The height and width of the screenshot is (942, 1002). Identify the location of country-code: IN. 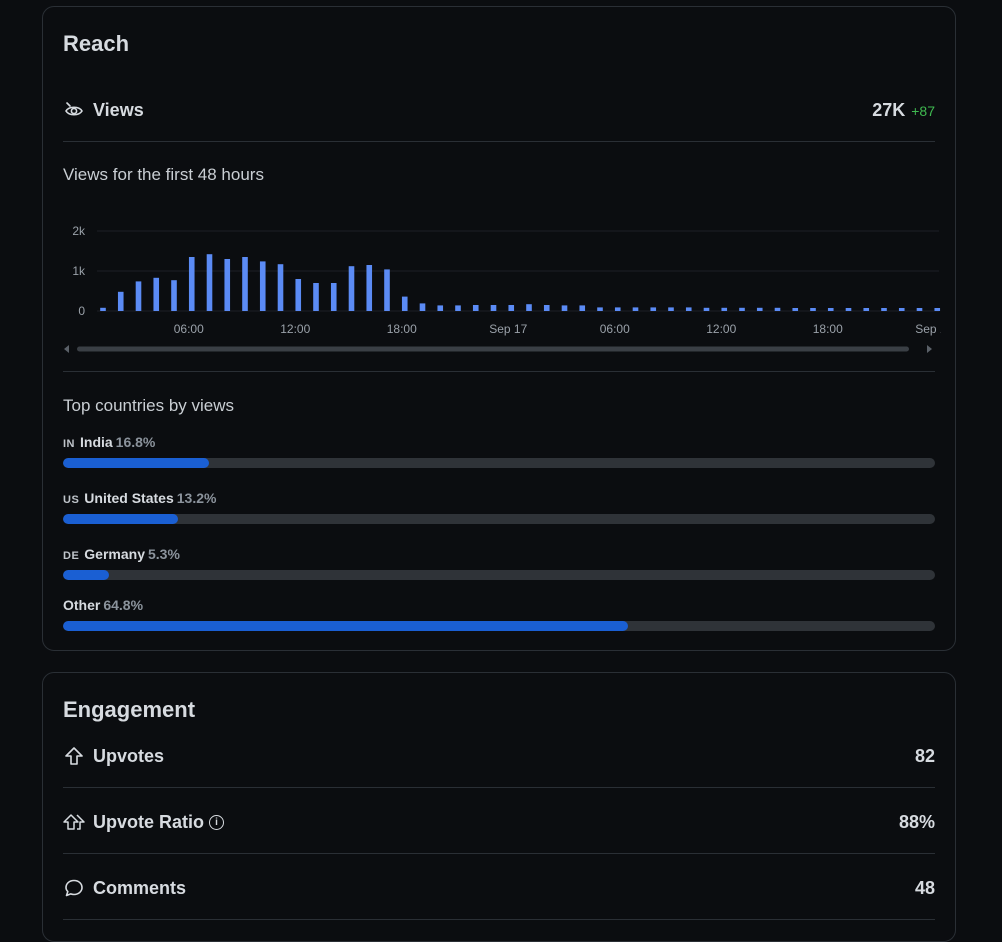
(69, 444).